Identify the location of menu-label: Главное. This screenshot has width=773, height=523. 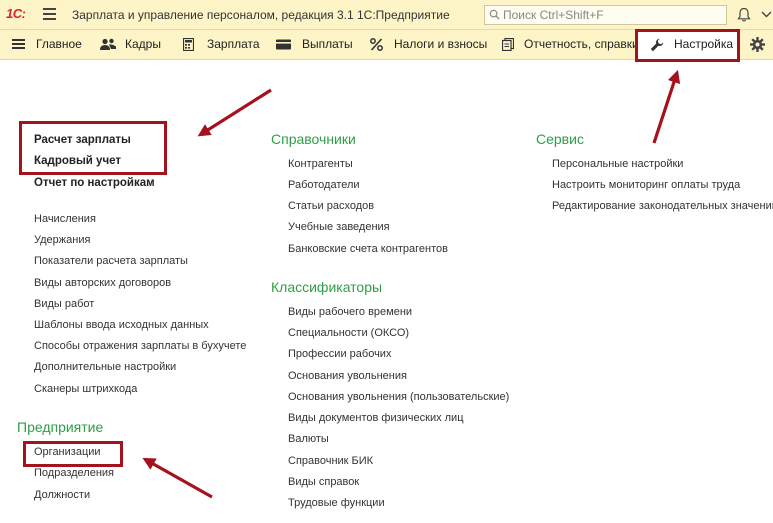
(59, 44).